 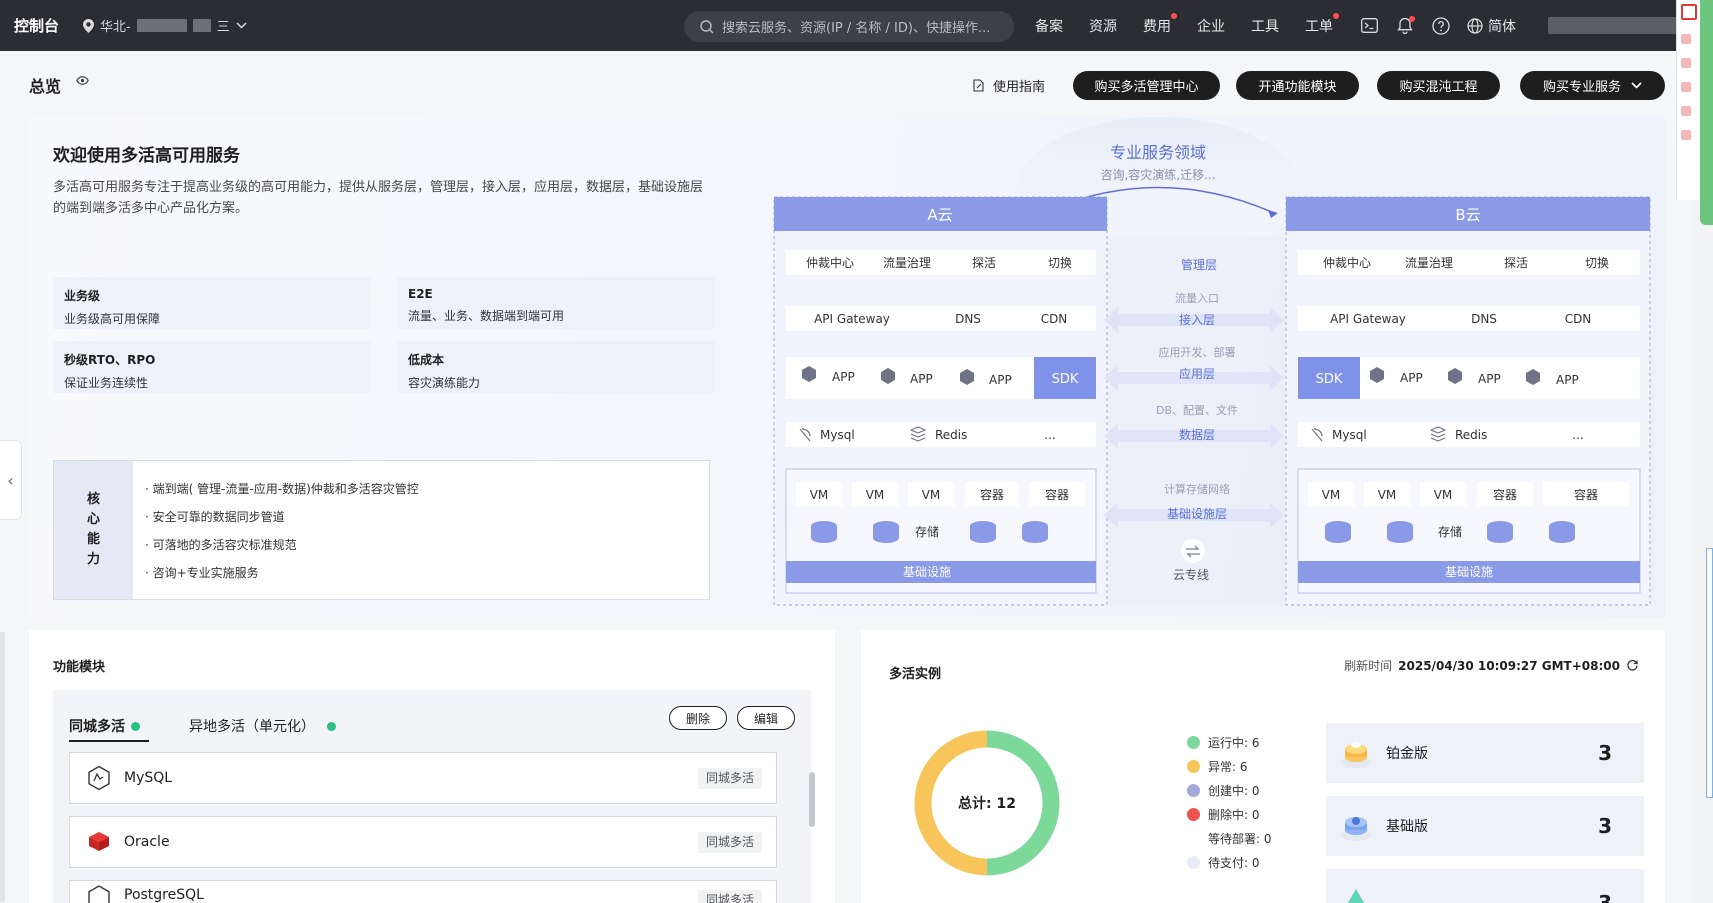 What do you see at coordinates (423, 778) in the screenshot?
I see `list-item: MySQL 同城多活` at bounding box center [423, 778].